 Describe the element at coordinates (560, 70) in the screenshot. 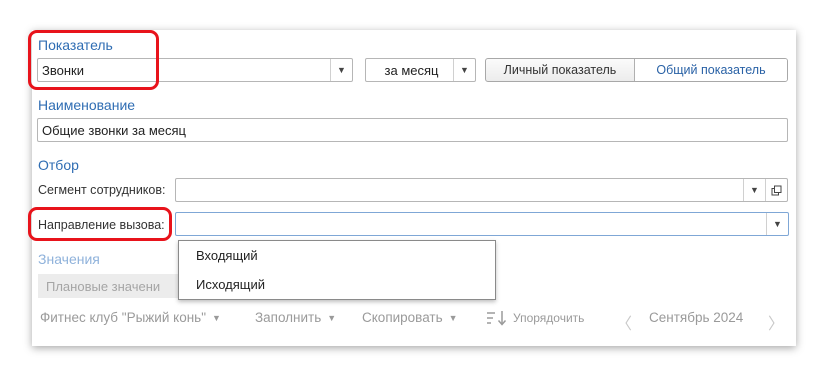

I see `personal-indicator-button: Личный показатель` at that location.